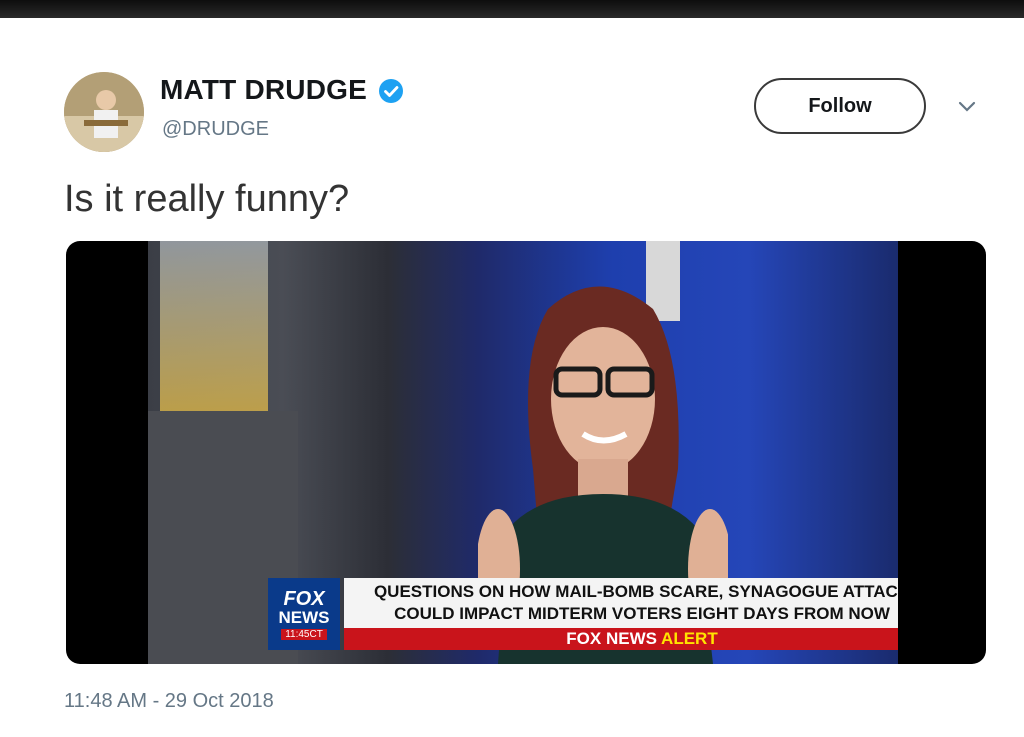 The height and width of the screenshot is (737, 1024). I want to click on avatar, so click(104, 112).